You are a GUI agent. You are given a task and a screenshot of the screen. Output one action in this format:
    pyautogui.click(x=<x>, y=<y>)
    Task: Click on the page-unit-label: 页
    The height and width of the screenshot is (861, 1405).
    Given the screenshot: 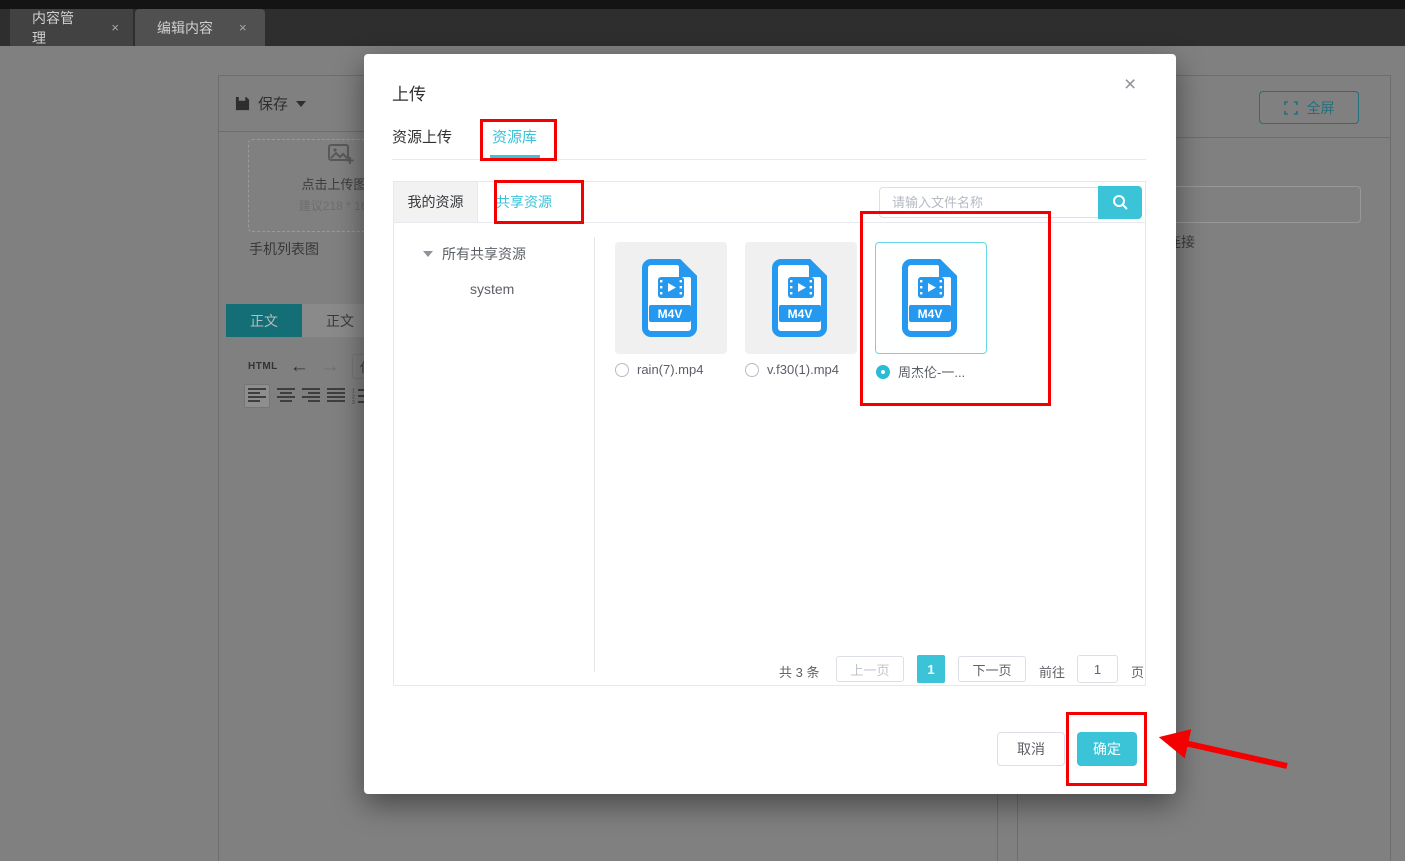 What is the action you would take?
    pyautogui.click(x=1138, y=672)
    